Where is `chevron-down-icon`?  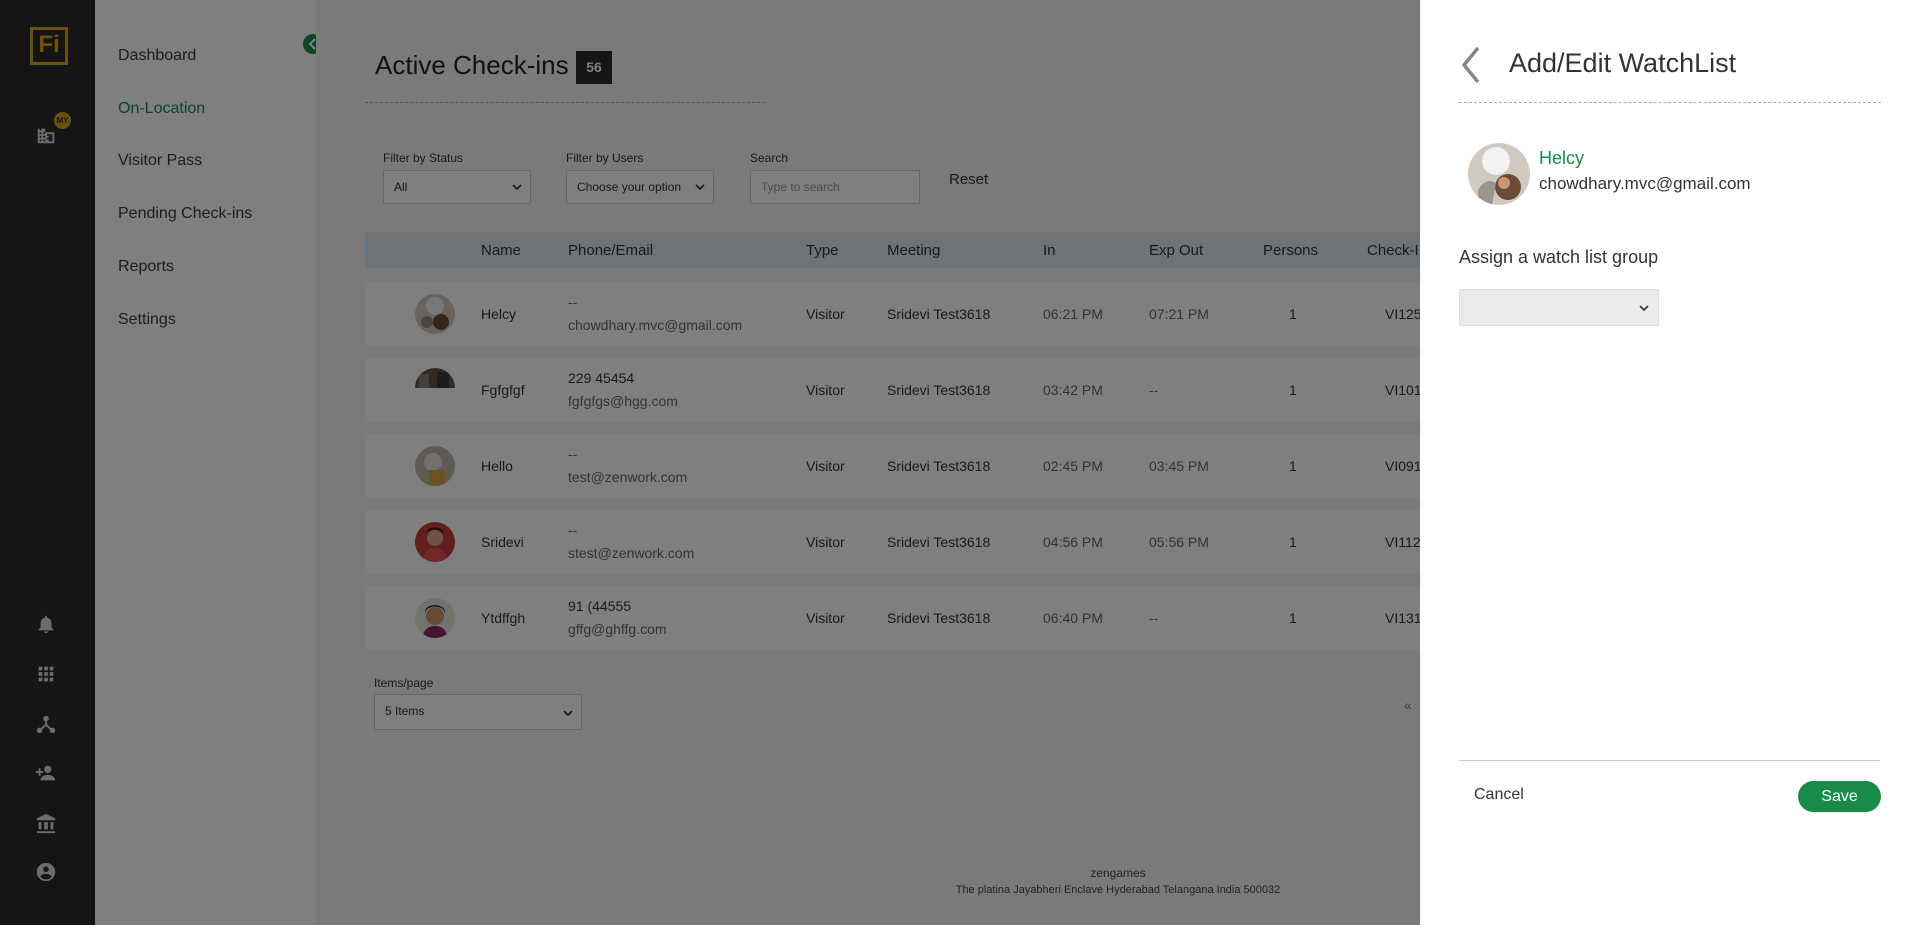
chevron-down-icon is located at coordinates (1644, 308).